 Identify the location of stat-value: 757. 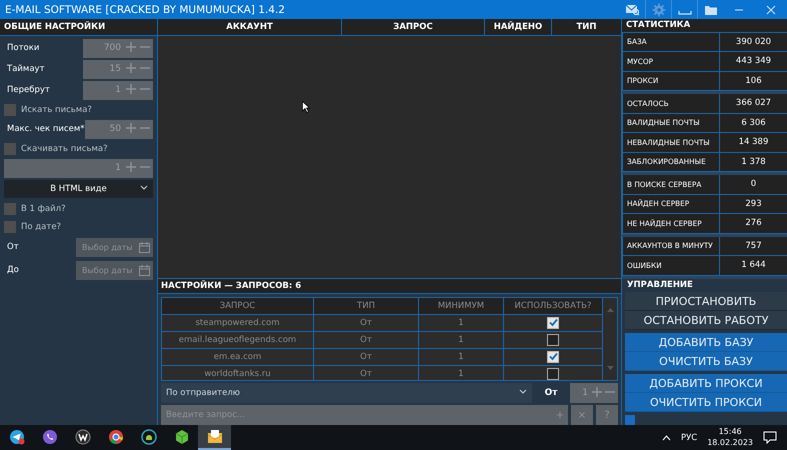
(753, 246).